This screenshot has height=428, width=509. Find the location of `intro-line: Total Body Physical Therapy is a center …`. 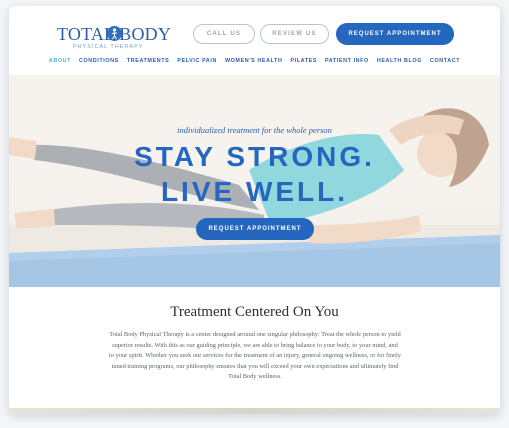

intro-line: Total Body Physical Therapy is a center … is located at coordinates (255, 334).